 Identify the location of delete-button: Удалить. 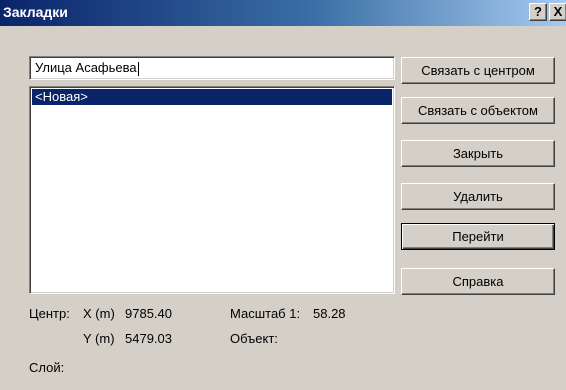
(478, 196).